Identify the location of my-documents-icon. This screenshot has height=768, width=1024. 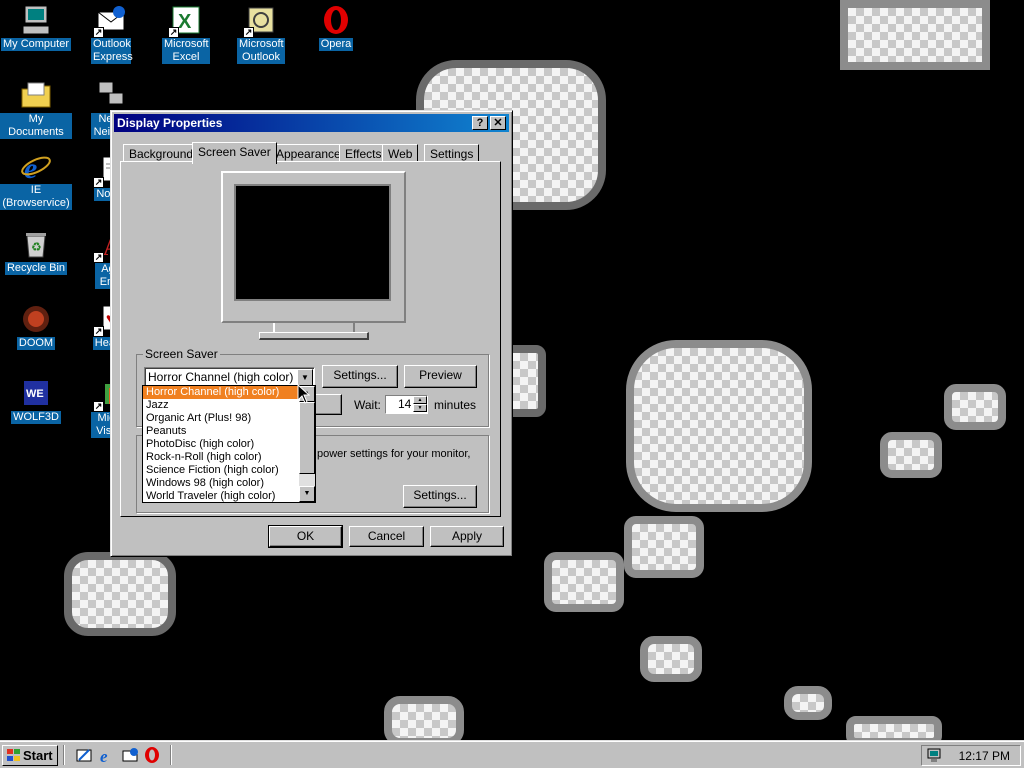
(36, 95).